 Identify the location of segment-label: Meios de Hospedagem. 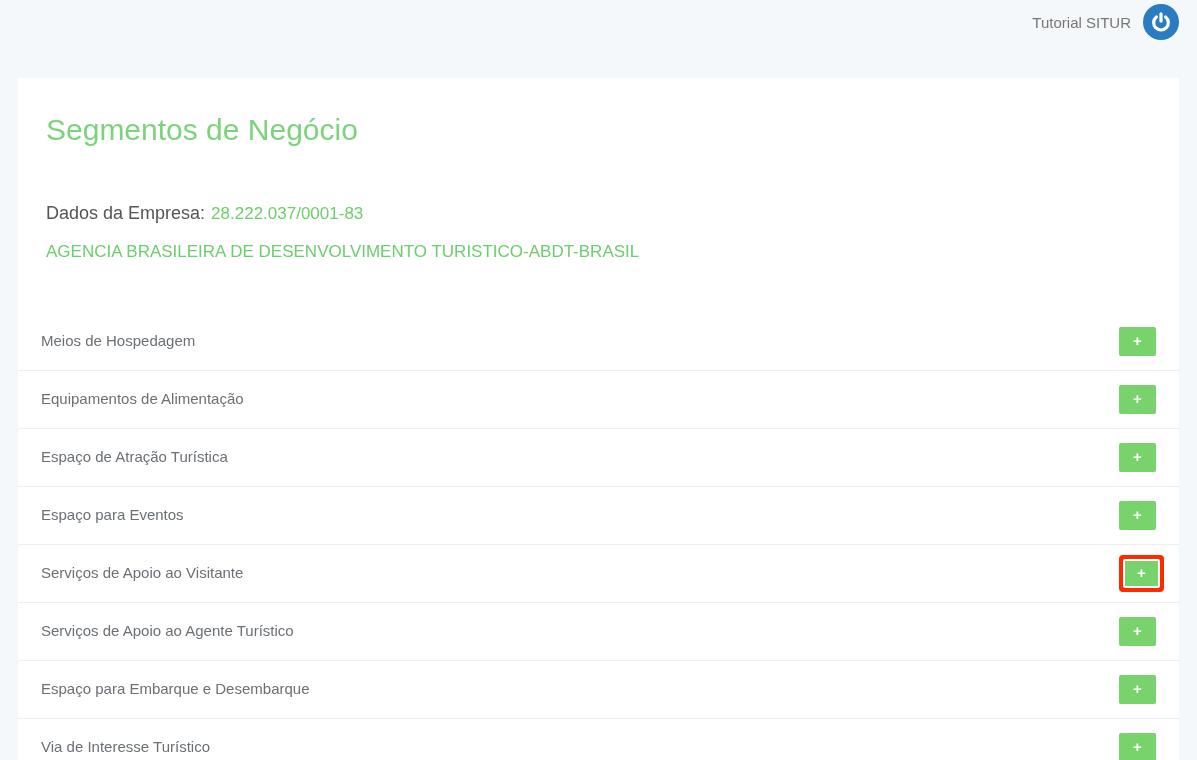
(118, 340).